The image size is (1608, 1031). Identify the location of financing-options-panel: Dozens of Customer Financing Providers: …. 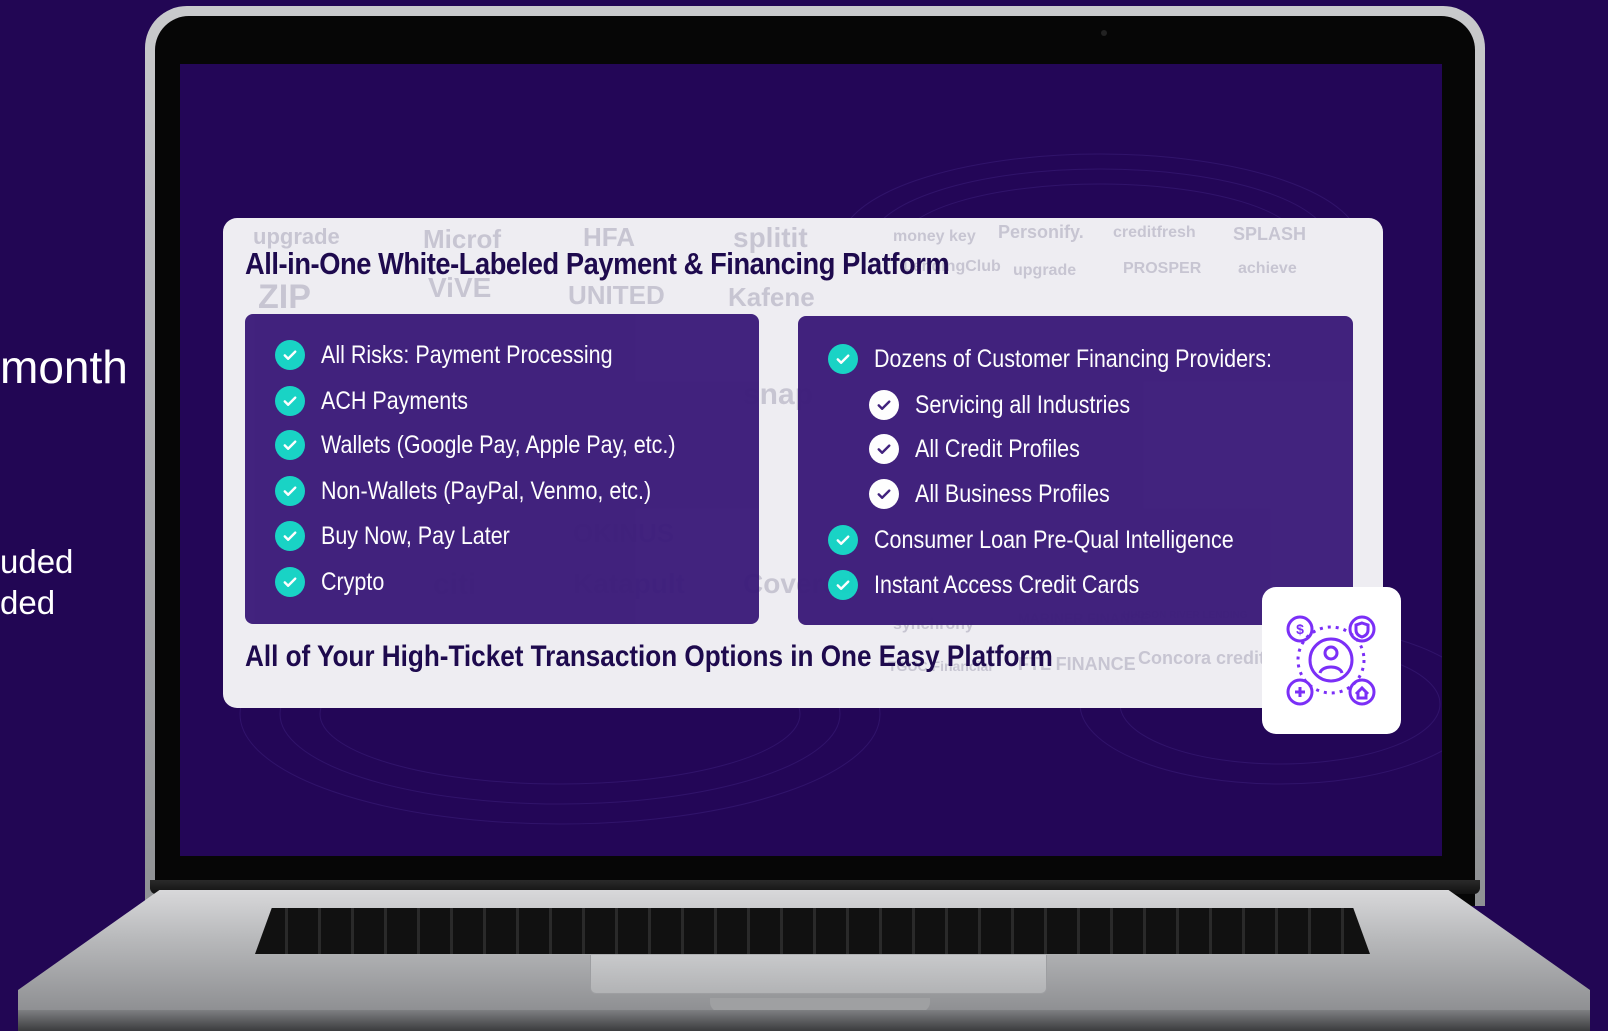
(1075, 470).